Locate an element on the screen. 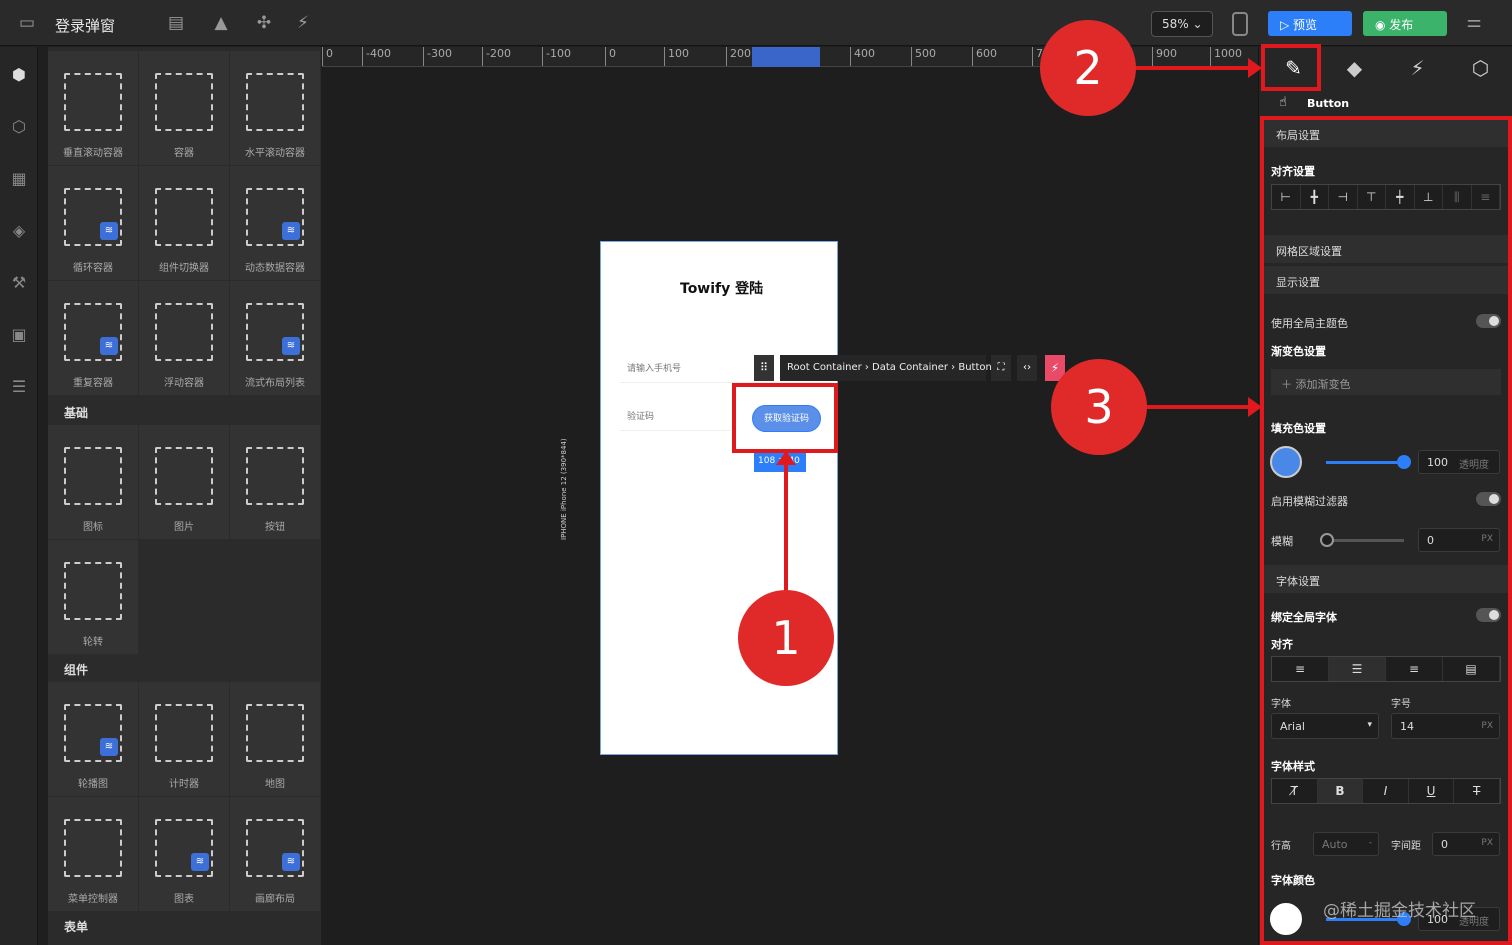 Image resolution: width=1512 pixels, height=945 pixels. document-icon: ▤ is located at coordinates (176, 23).